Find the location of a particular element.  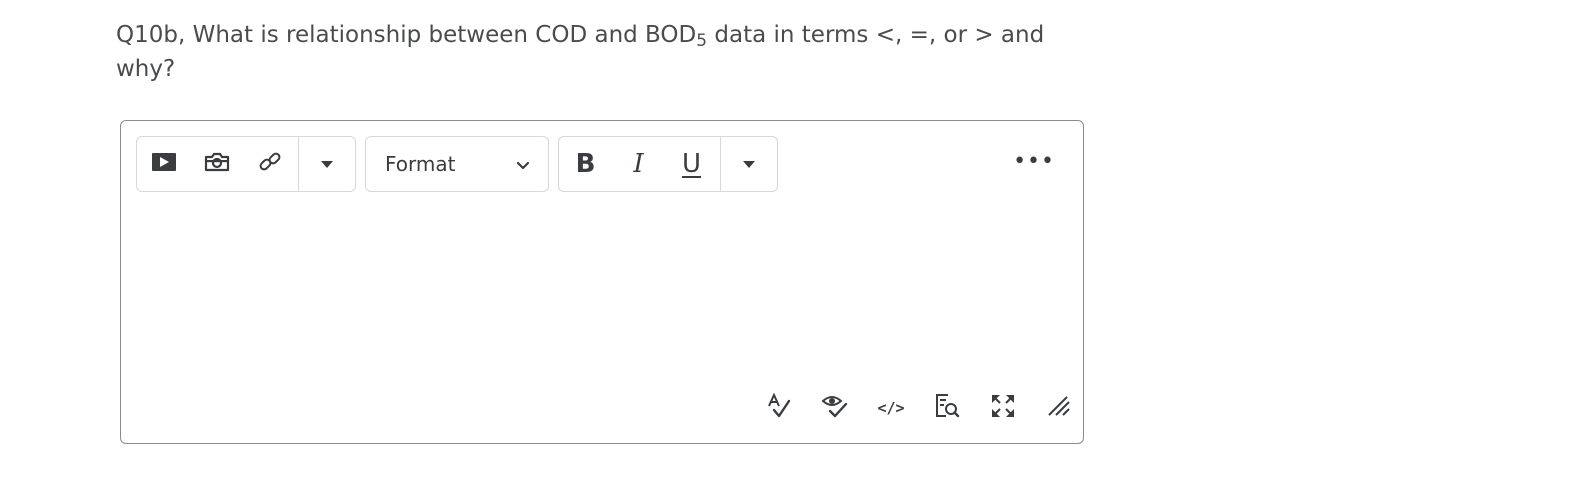

resize-handle is located at coordinates (1059, 408).